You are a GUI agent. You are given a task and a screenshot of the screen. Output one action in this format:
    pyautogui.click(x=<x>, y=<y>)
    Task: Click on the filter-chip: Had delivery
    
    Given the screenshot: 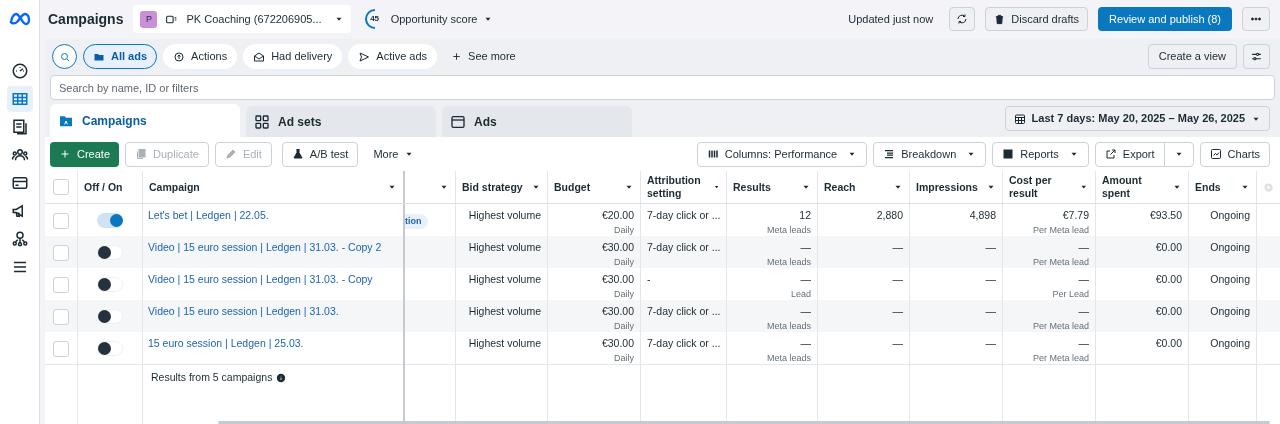 What is the action you would take?
    pyautogui.click(x=293, y=56)
    